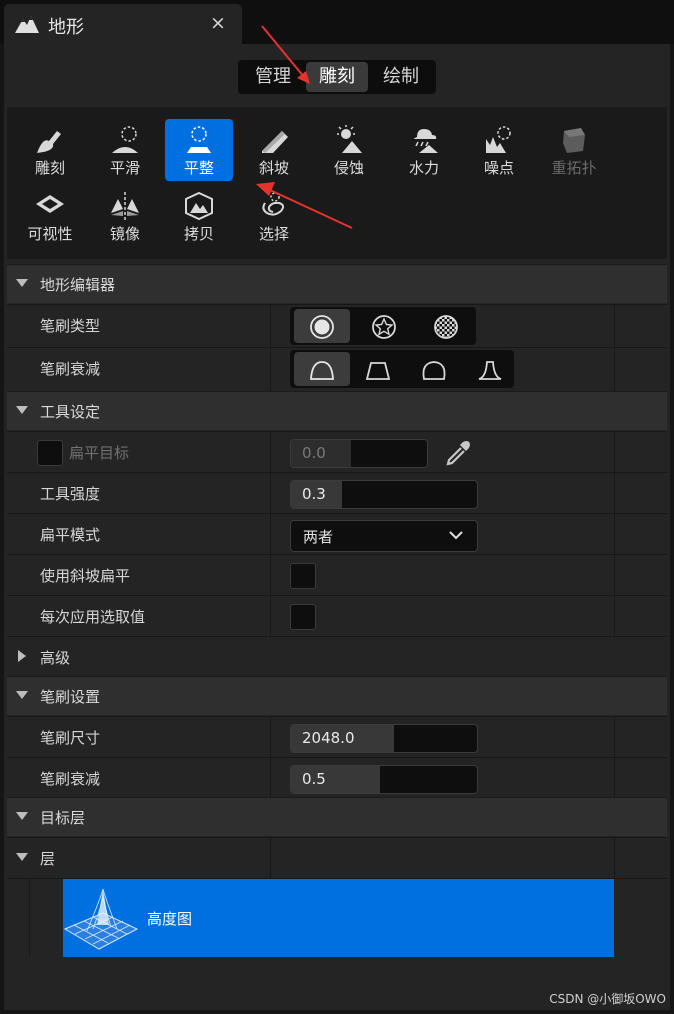 This screenshot has width=674, height=1014. What do you see at coordinates (349, 139) in the screenshot?
I see `erosion-sun-icon` at bounding box center [349, 139].